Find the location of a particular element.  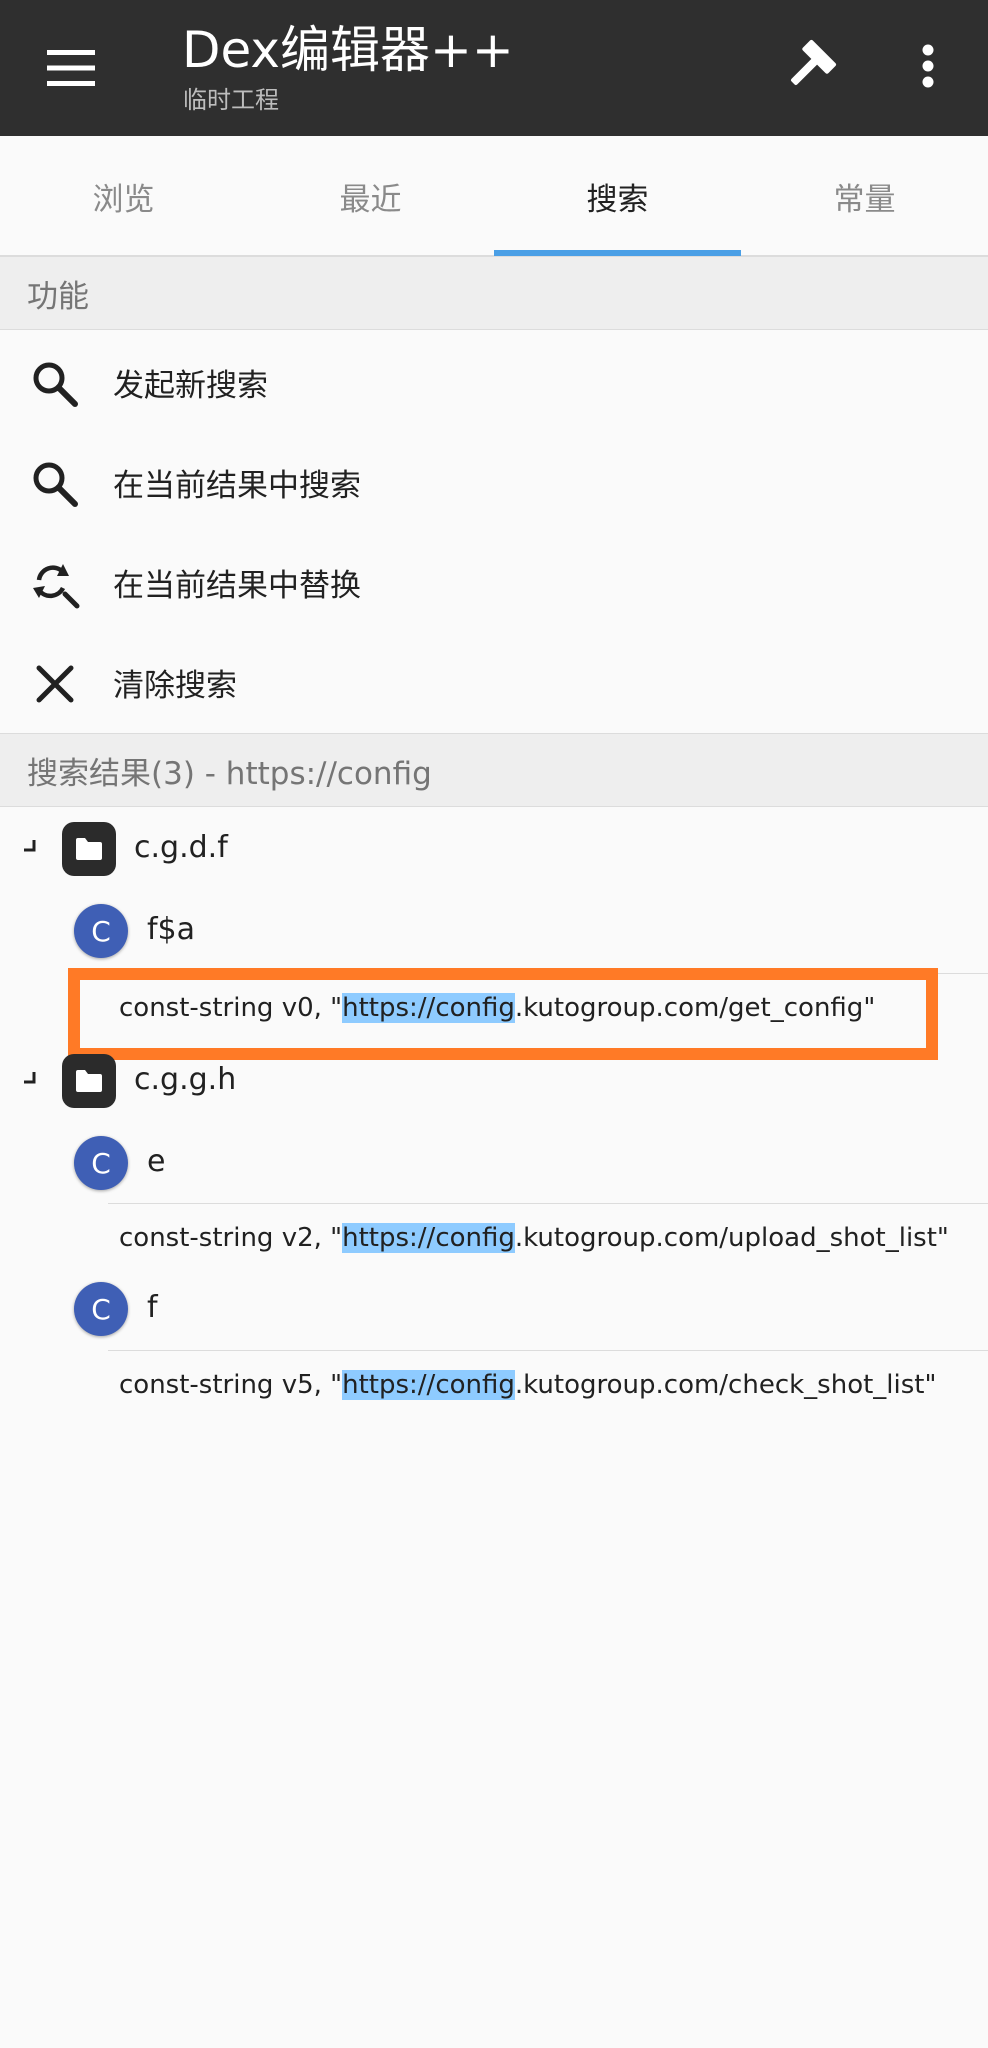

hamburger-icon is located at coordinates (71, 68).